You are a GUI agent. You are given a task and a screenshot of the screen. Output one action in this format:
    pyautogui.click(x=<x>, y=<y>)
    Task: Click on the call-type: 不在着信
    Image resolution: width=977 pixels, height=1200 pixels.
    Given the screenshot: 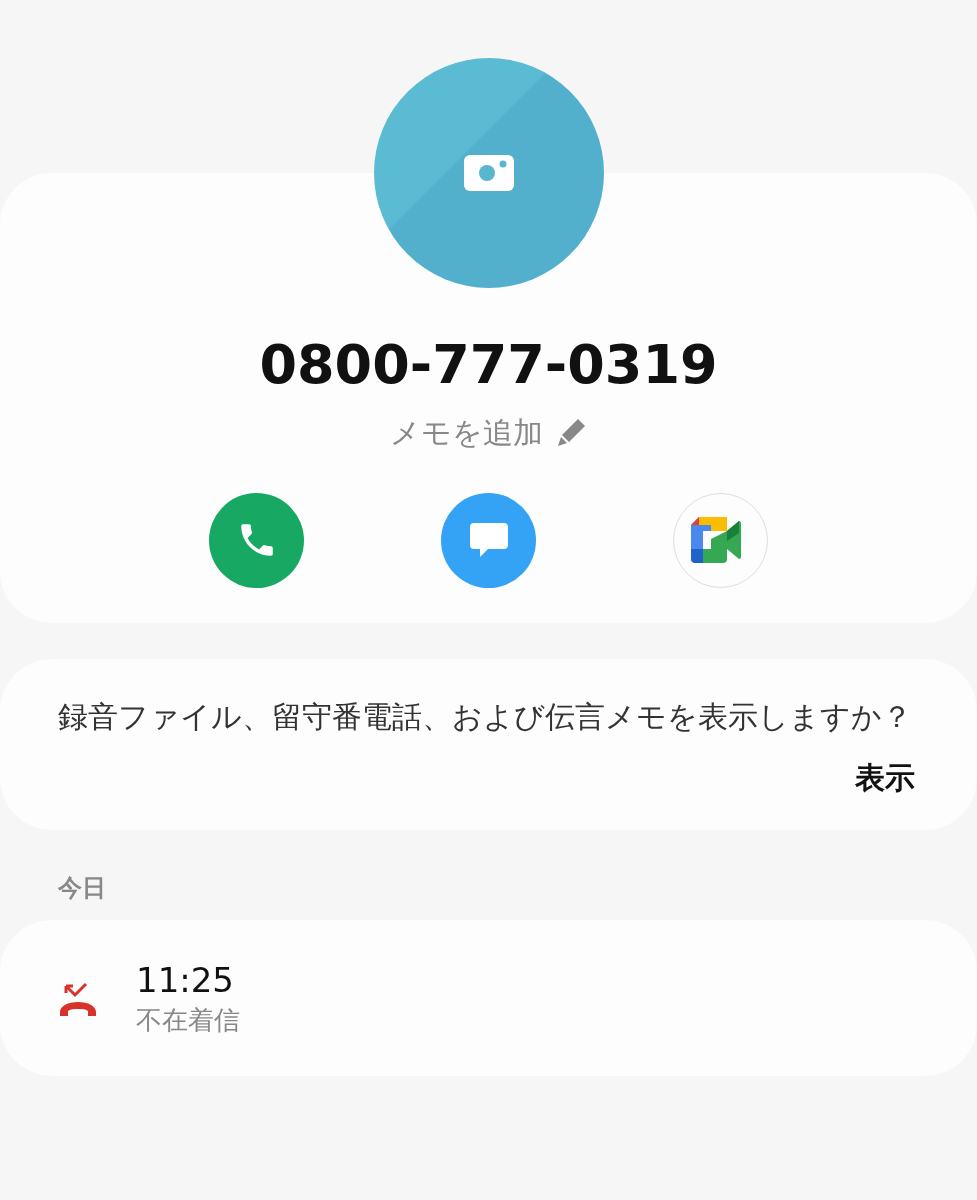 What is the action you would take?
    pyautogui.click(x=188, y=1020)
    